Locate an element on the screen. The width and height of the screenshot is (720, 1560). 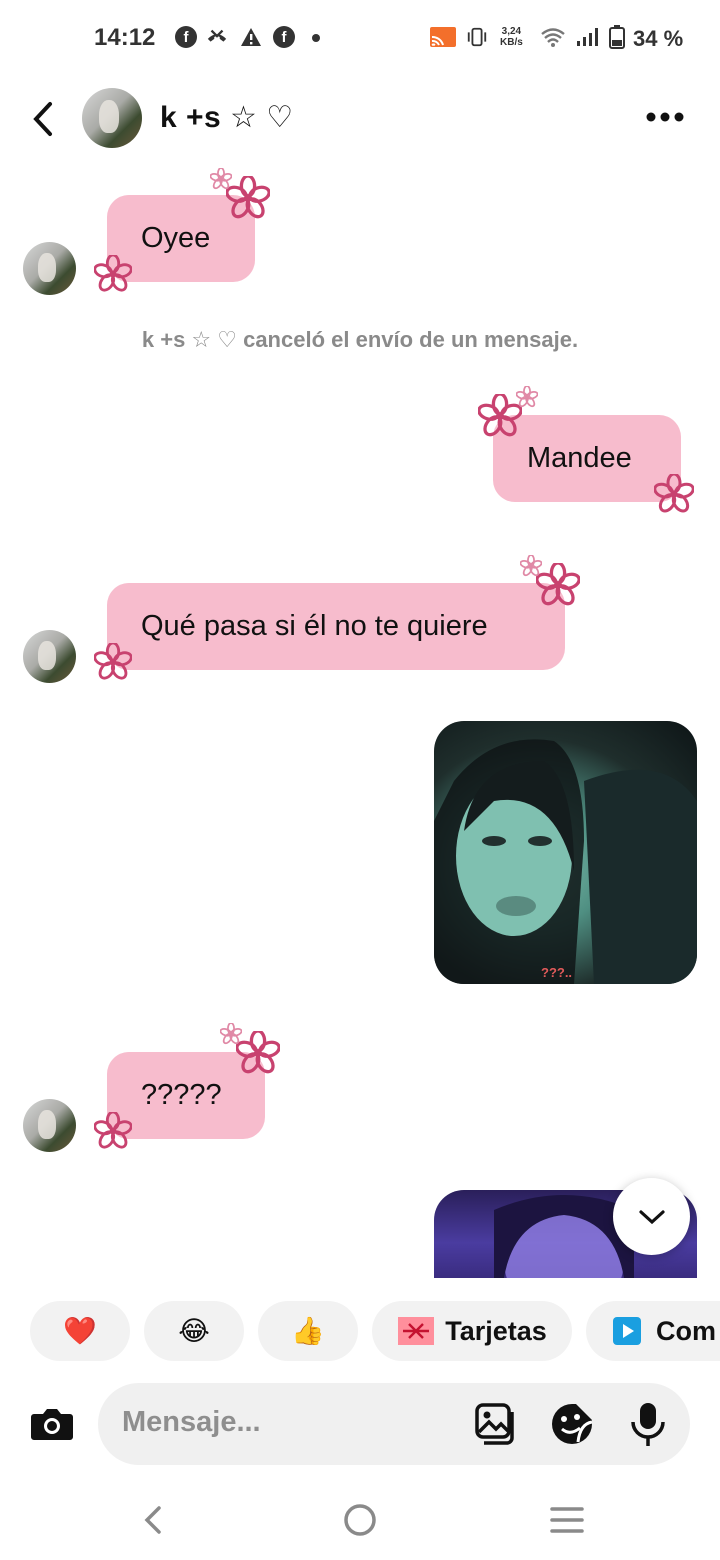
network-speed: 3,24 KB/s is located at coordinates (511, 37).